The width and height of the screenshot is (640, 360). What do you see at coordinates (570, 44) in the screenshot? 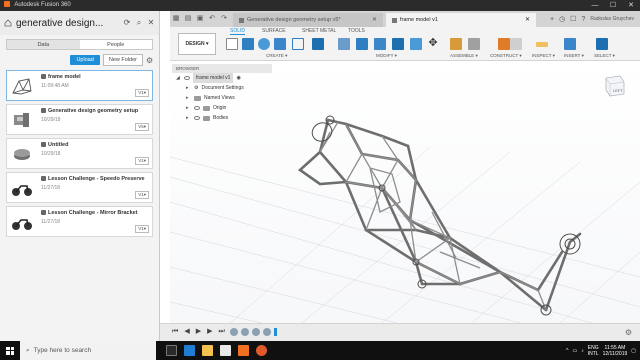
I see `insert-image-icon` at bounding box center [570, 44].